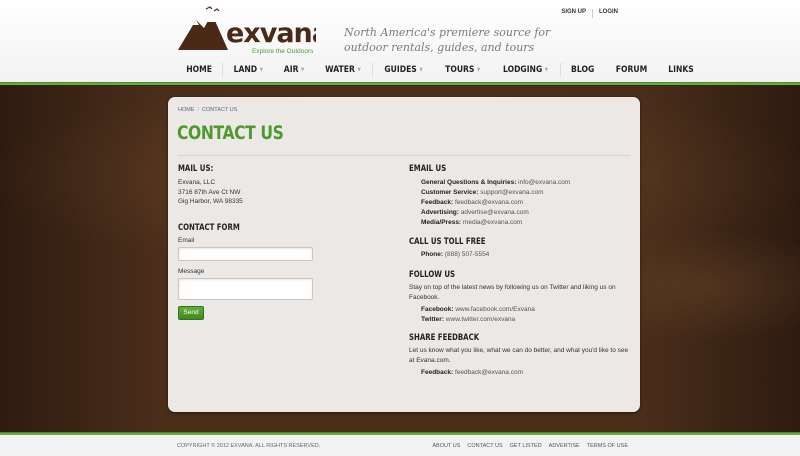 The height and width of the screenshot is (456, 800). What do you see at coordinates (186, 110) in the screenshot?
I see `breadcrumb-home: HOME` at bounding box center [186, 110].